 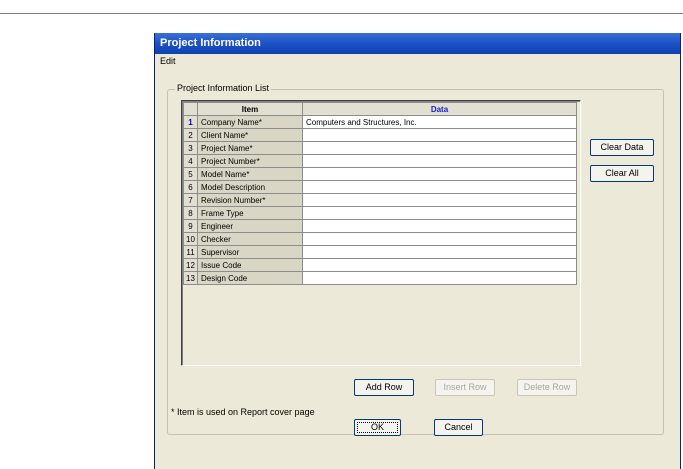 What do you see at coordinates (250, 148) in the screenshot?
I see `item-cell: Project Name*` at bounding box center [250, 148].